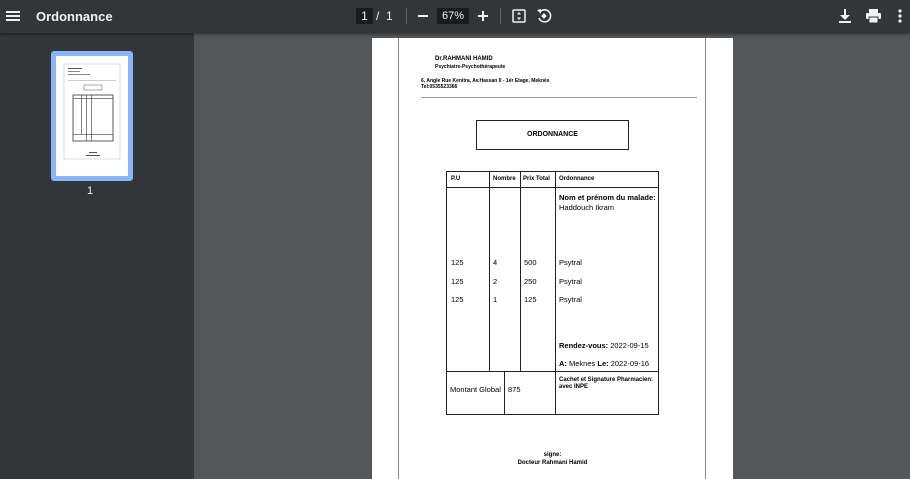 Image resolution: width=910 pixels, height=479 pixels. Describe the element at coordinates (457, 262) in the screenshot. I see `row1-pu: 125` at that location.